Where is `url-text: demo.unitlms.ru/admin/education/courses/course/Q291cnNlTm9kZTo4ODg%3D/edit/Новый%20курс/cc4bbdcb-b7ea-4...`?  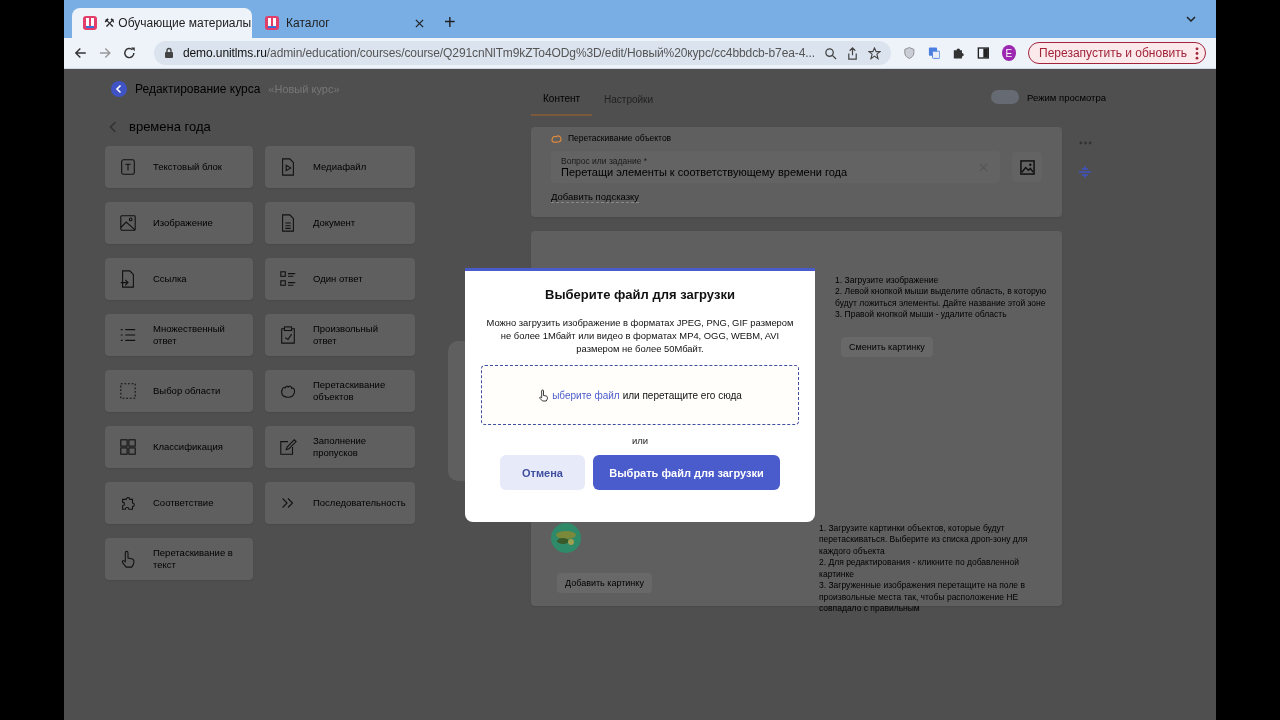 url-text: demo.unitlms.ru/admin/education/courses/course/Q291cnNlTm9kZTo4ODg%3D/edit/Новый%20курс/cc4bbdcb-b7ea-4... is located at coordinates (498, 53).